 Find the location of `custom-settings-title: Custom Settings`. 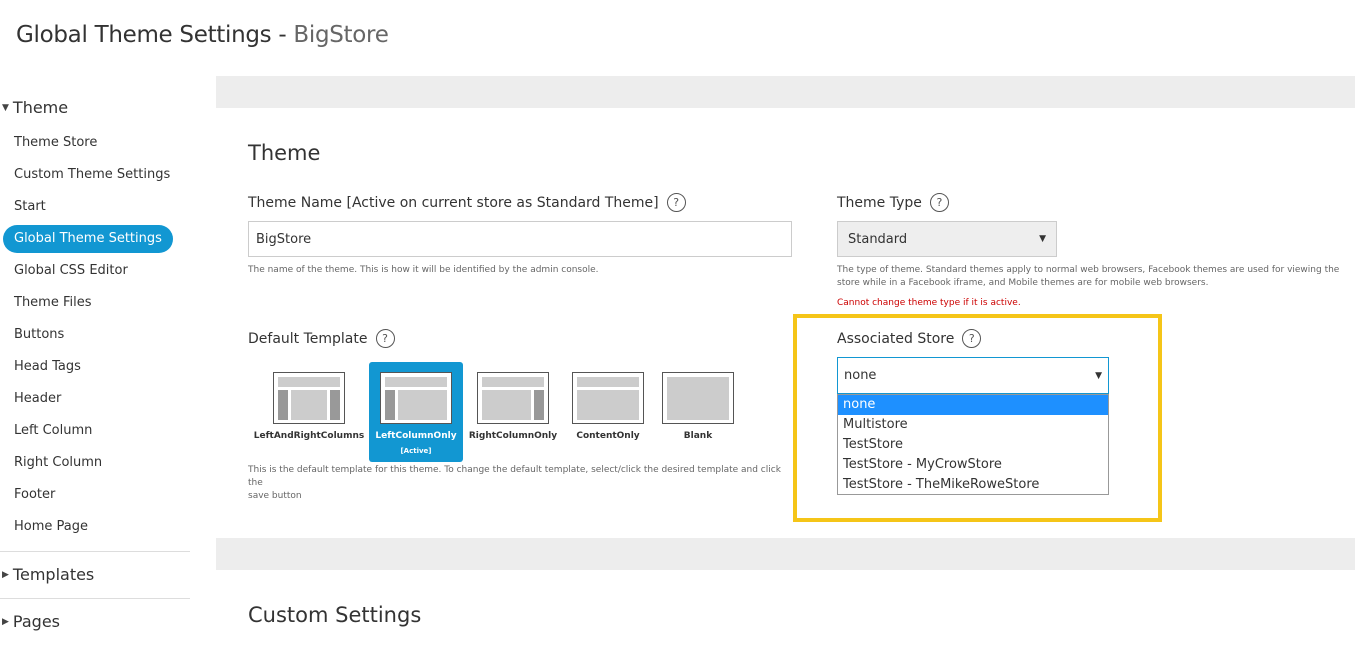

custom-settings-title: Custom Settings is located at coordinates (335, 615).